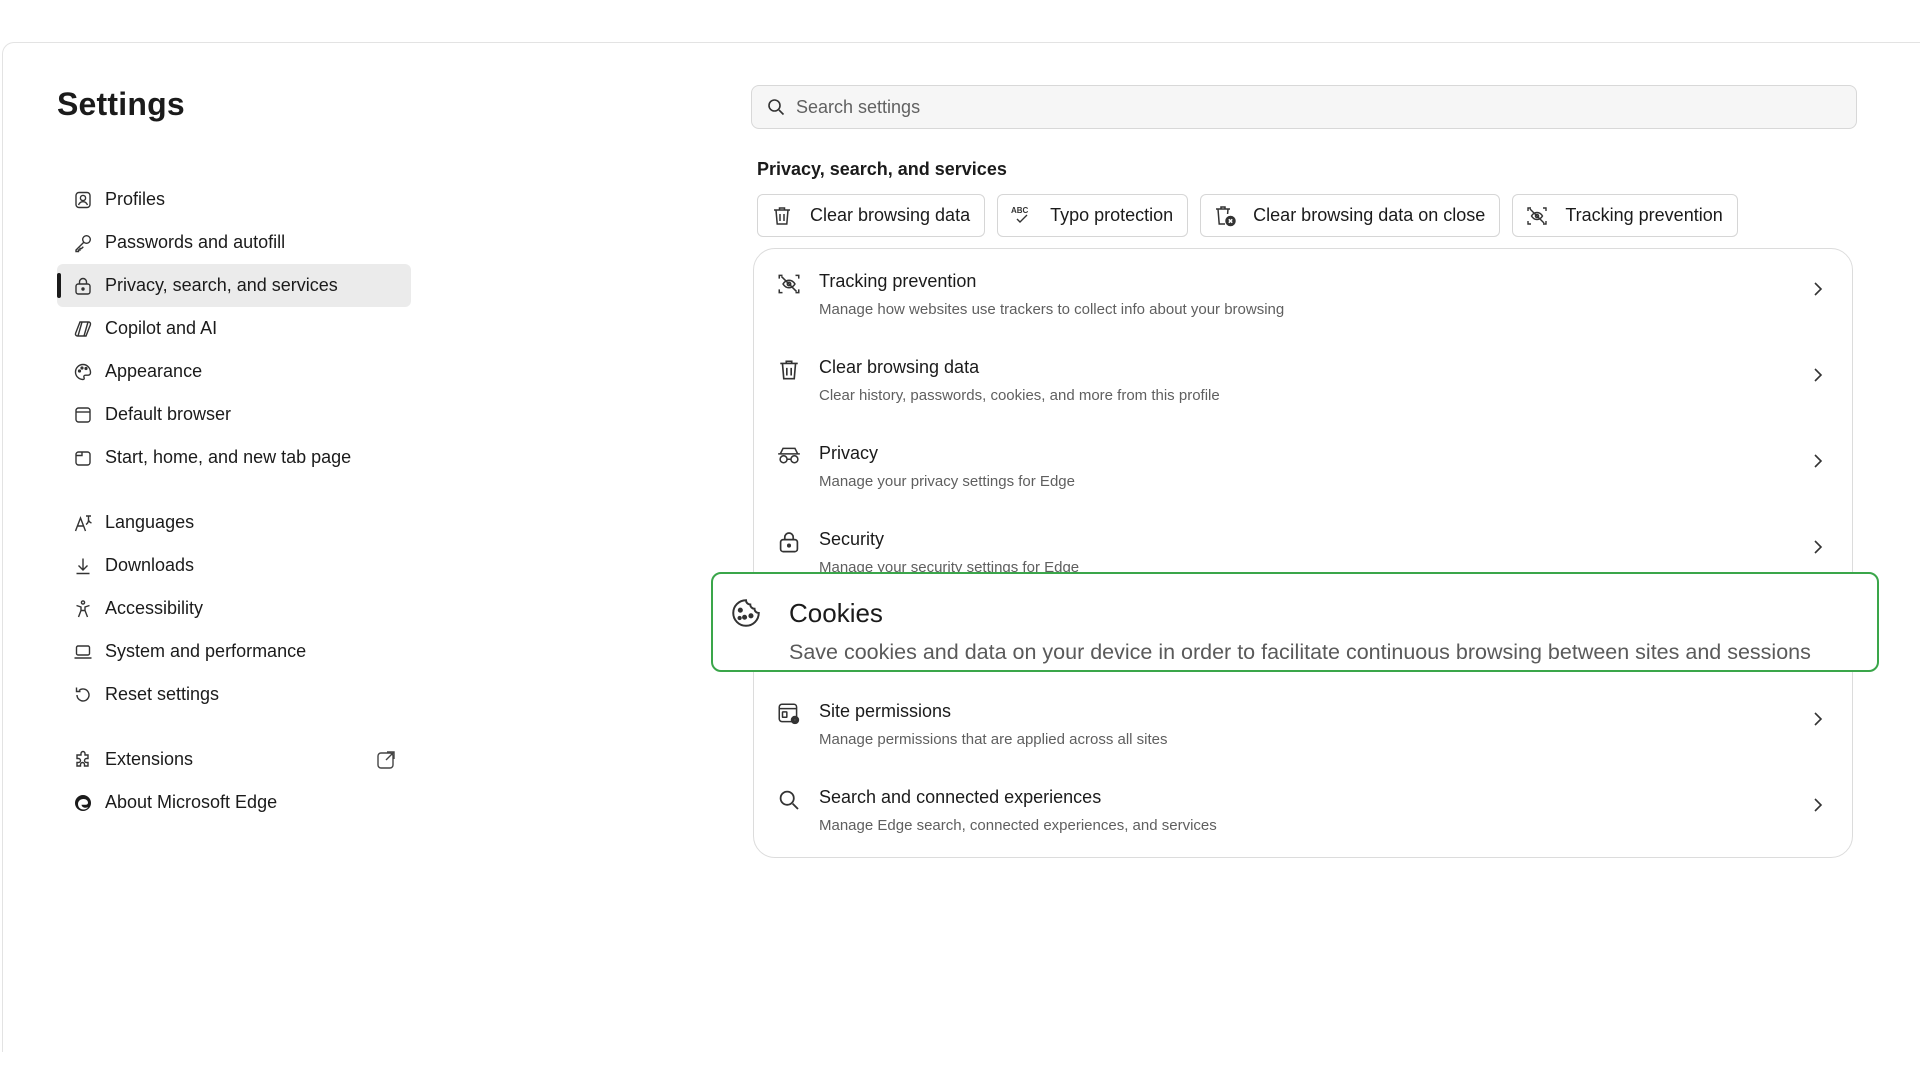 Image resolution: width=1920 pixels, height=1080 pixels. Describe the element at coordinates (746, 613) in the screenshot. I see `cookie-icon` at that location.